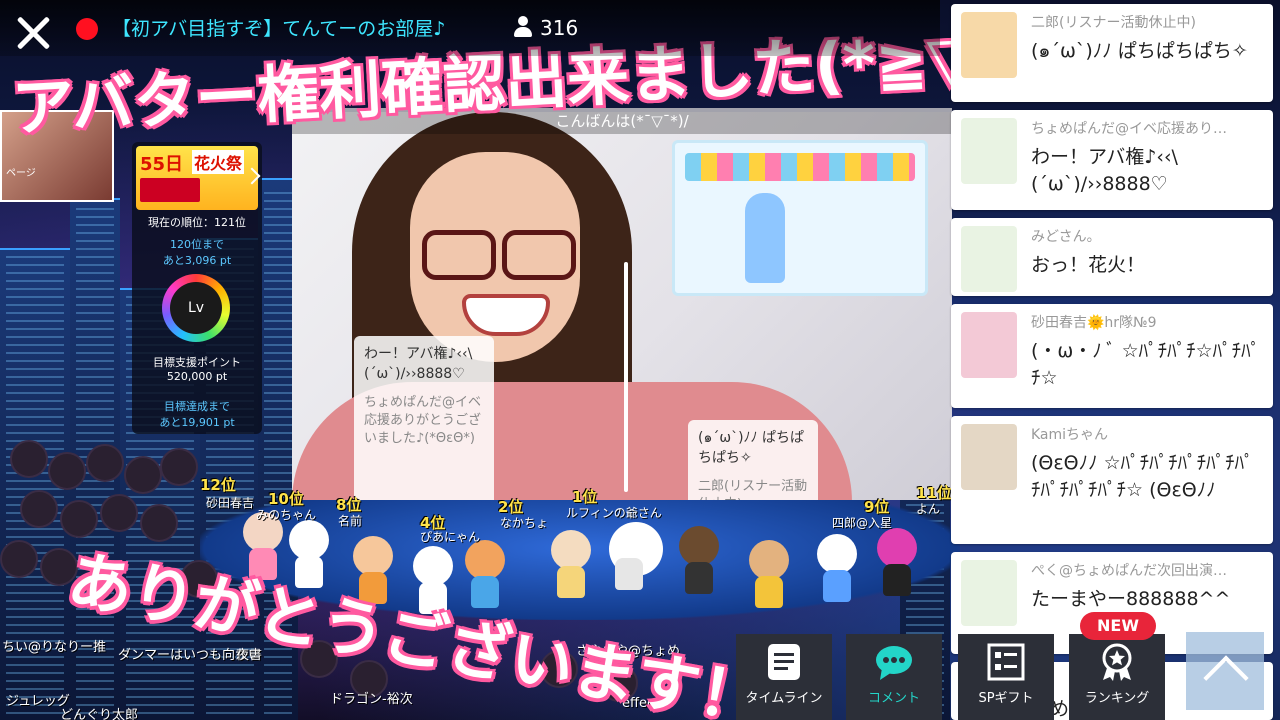 This screenshot has height=720, width=1280. Describe the element at coordinates (800, 218) in the screenshot. I see `wall-poster` at that location.